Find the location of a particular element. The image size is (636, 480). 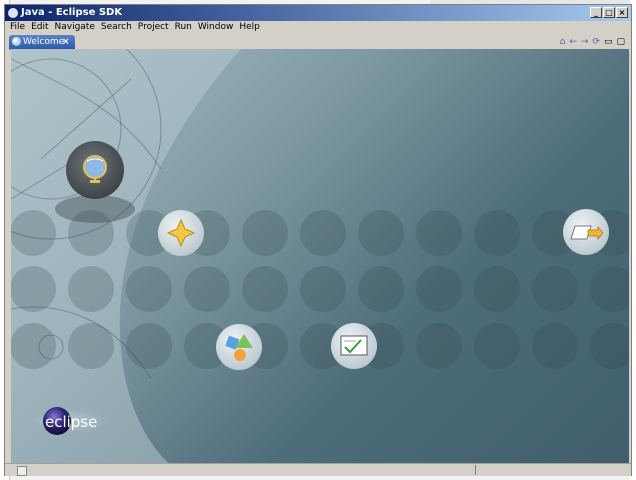

tab-welcome: Welcome × is located at coordinates (42, 42).